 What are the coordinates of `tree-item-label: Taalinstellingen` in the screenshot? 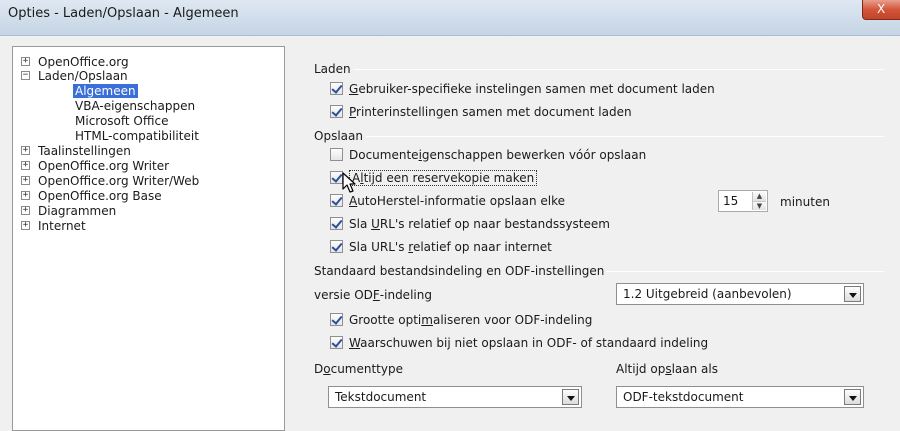 It's located at (84, 151).